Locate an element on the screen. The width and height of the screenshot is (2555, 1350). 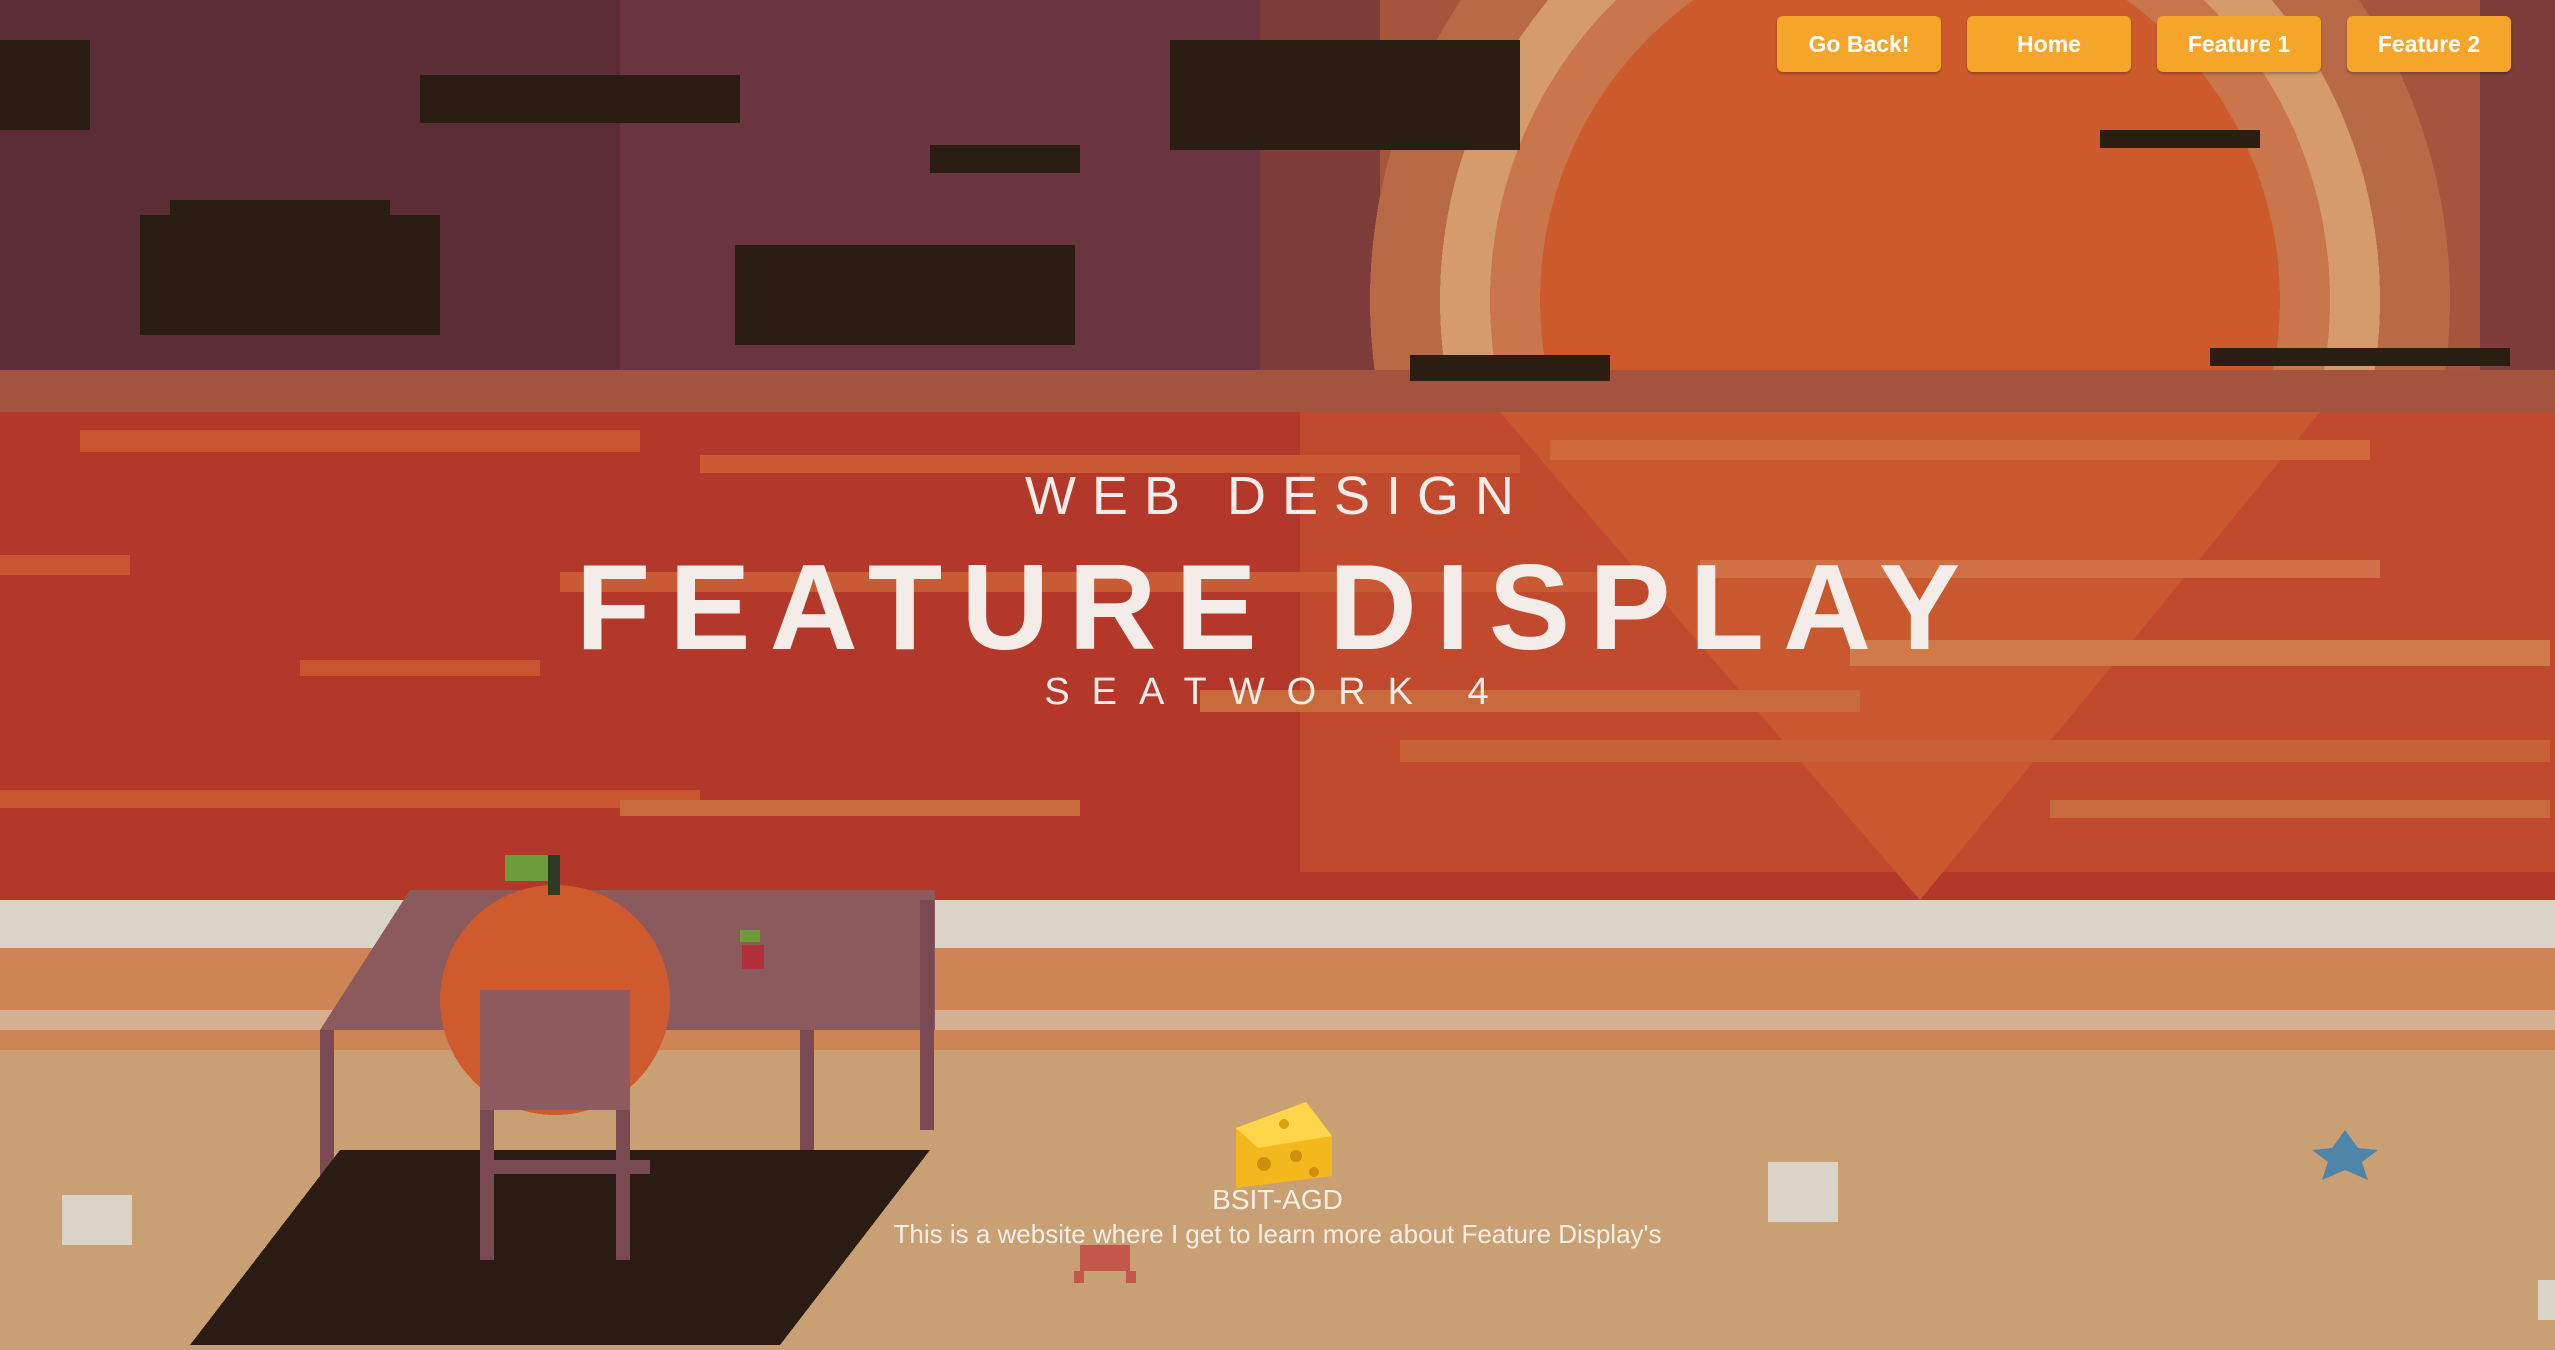
home-button: Home is located at coordinates (2049, 44).